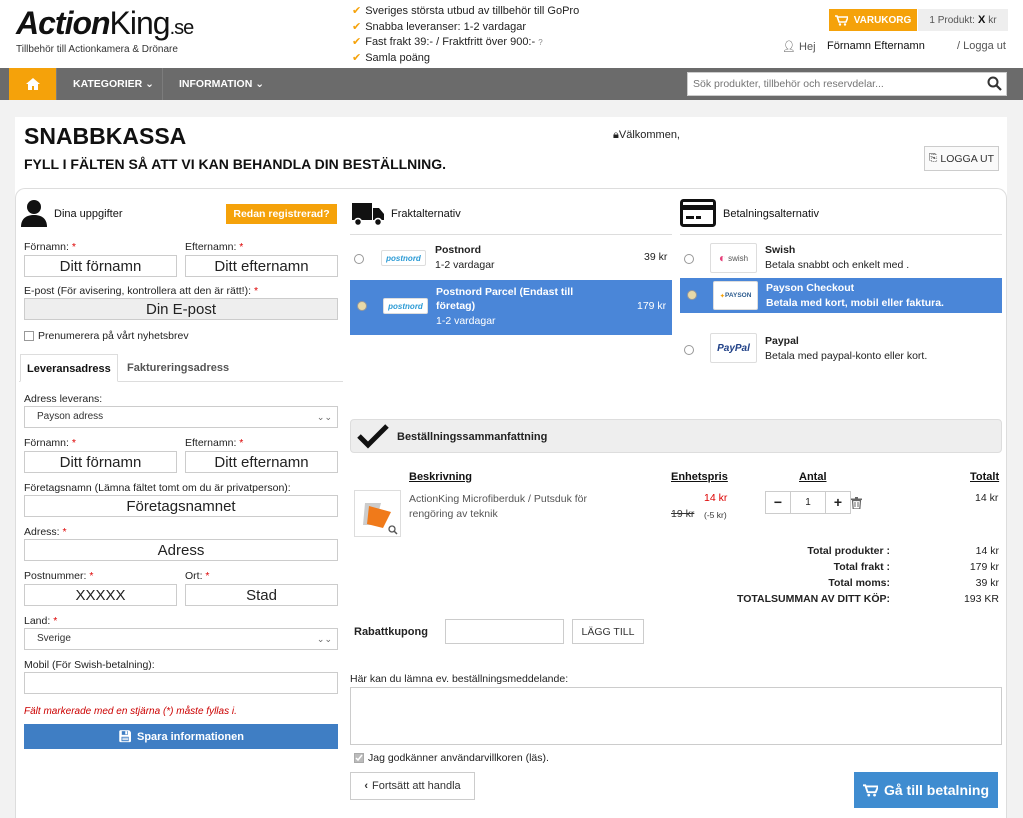 Image resolution: width=1023 pixels, height=818 pixels. I want to click on mobile-input, so click(181, 683).